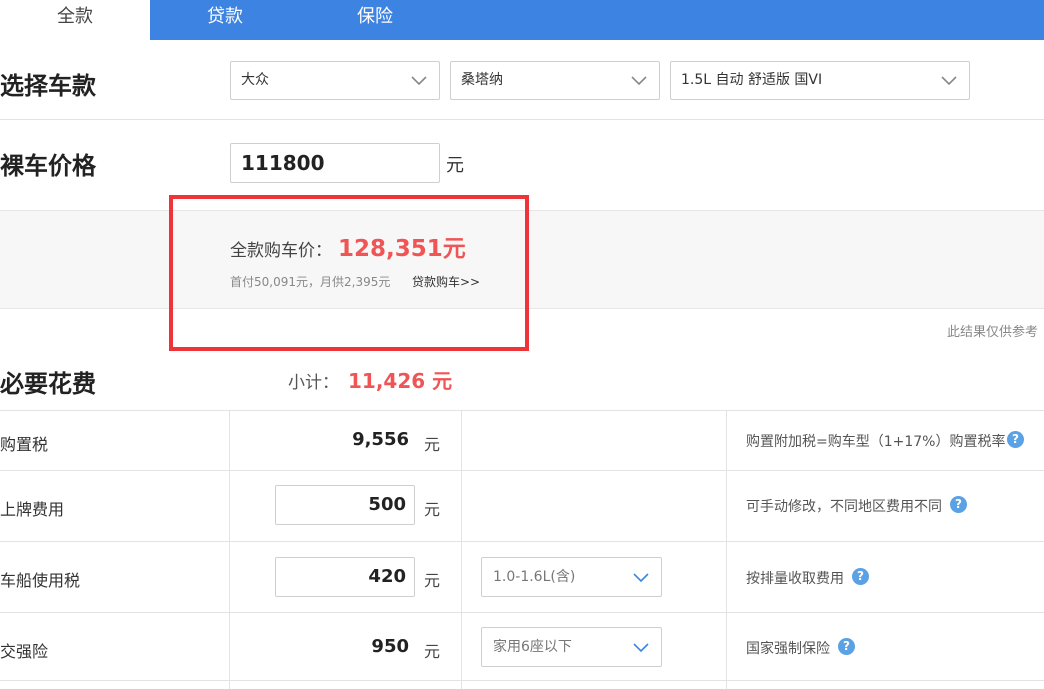  Describe the element at coordinates (24, 444) in the screenshot. I see `purchase-tax-label: 购置税` at that location.